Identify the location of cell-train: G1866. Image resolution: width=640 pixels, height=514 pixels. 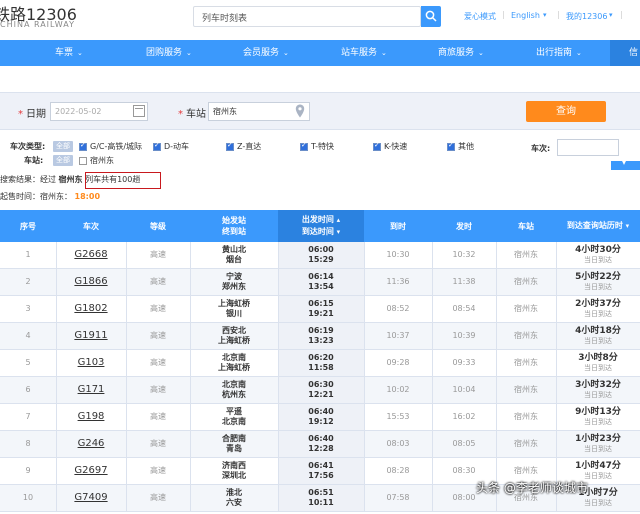
(91, 282).